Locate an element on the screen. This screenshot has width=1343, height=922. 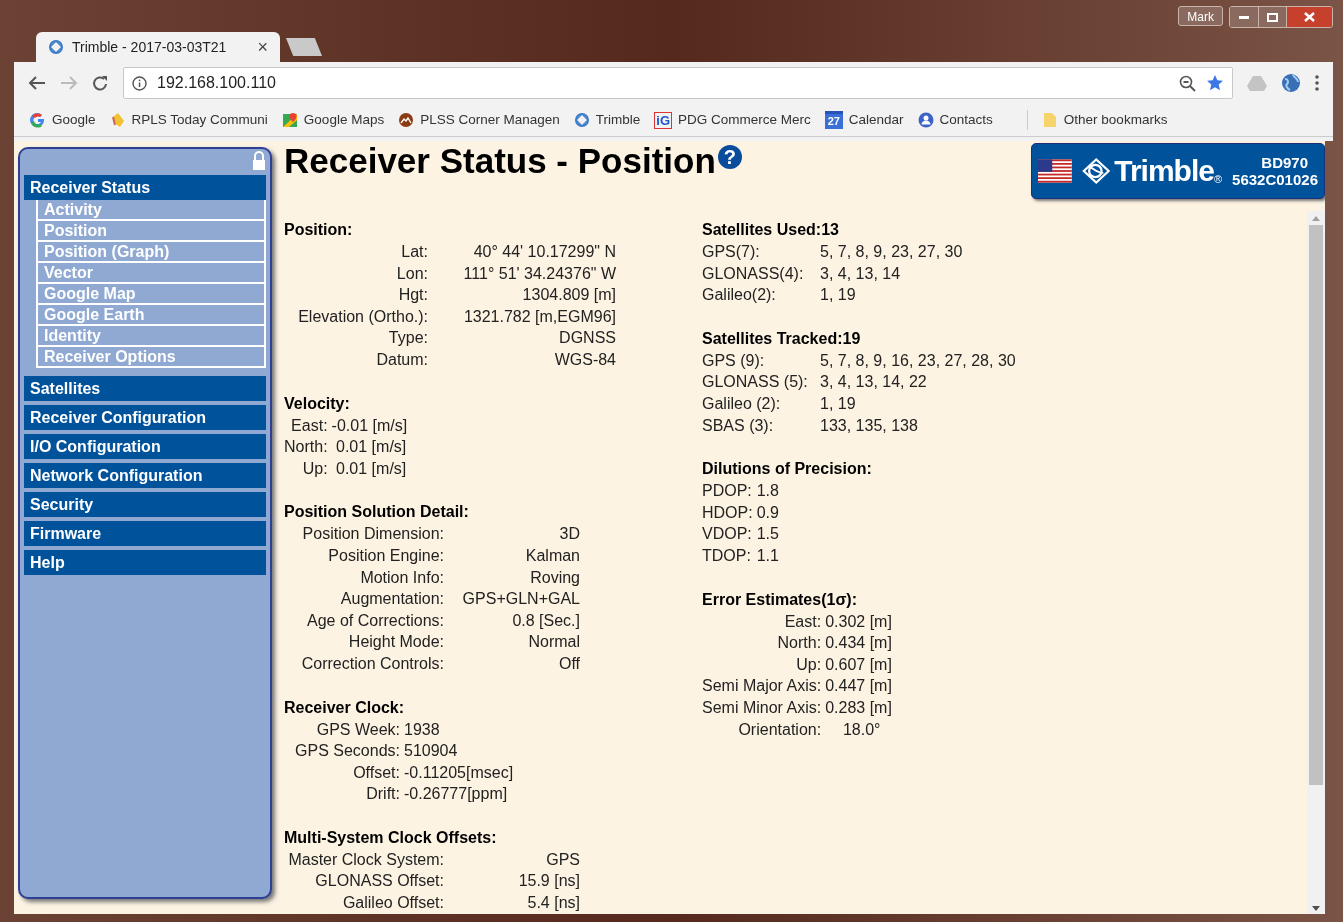
field-label: Galileo(2): is located at coordinates (739, 295).